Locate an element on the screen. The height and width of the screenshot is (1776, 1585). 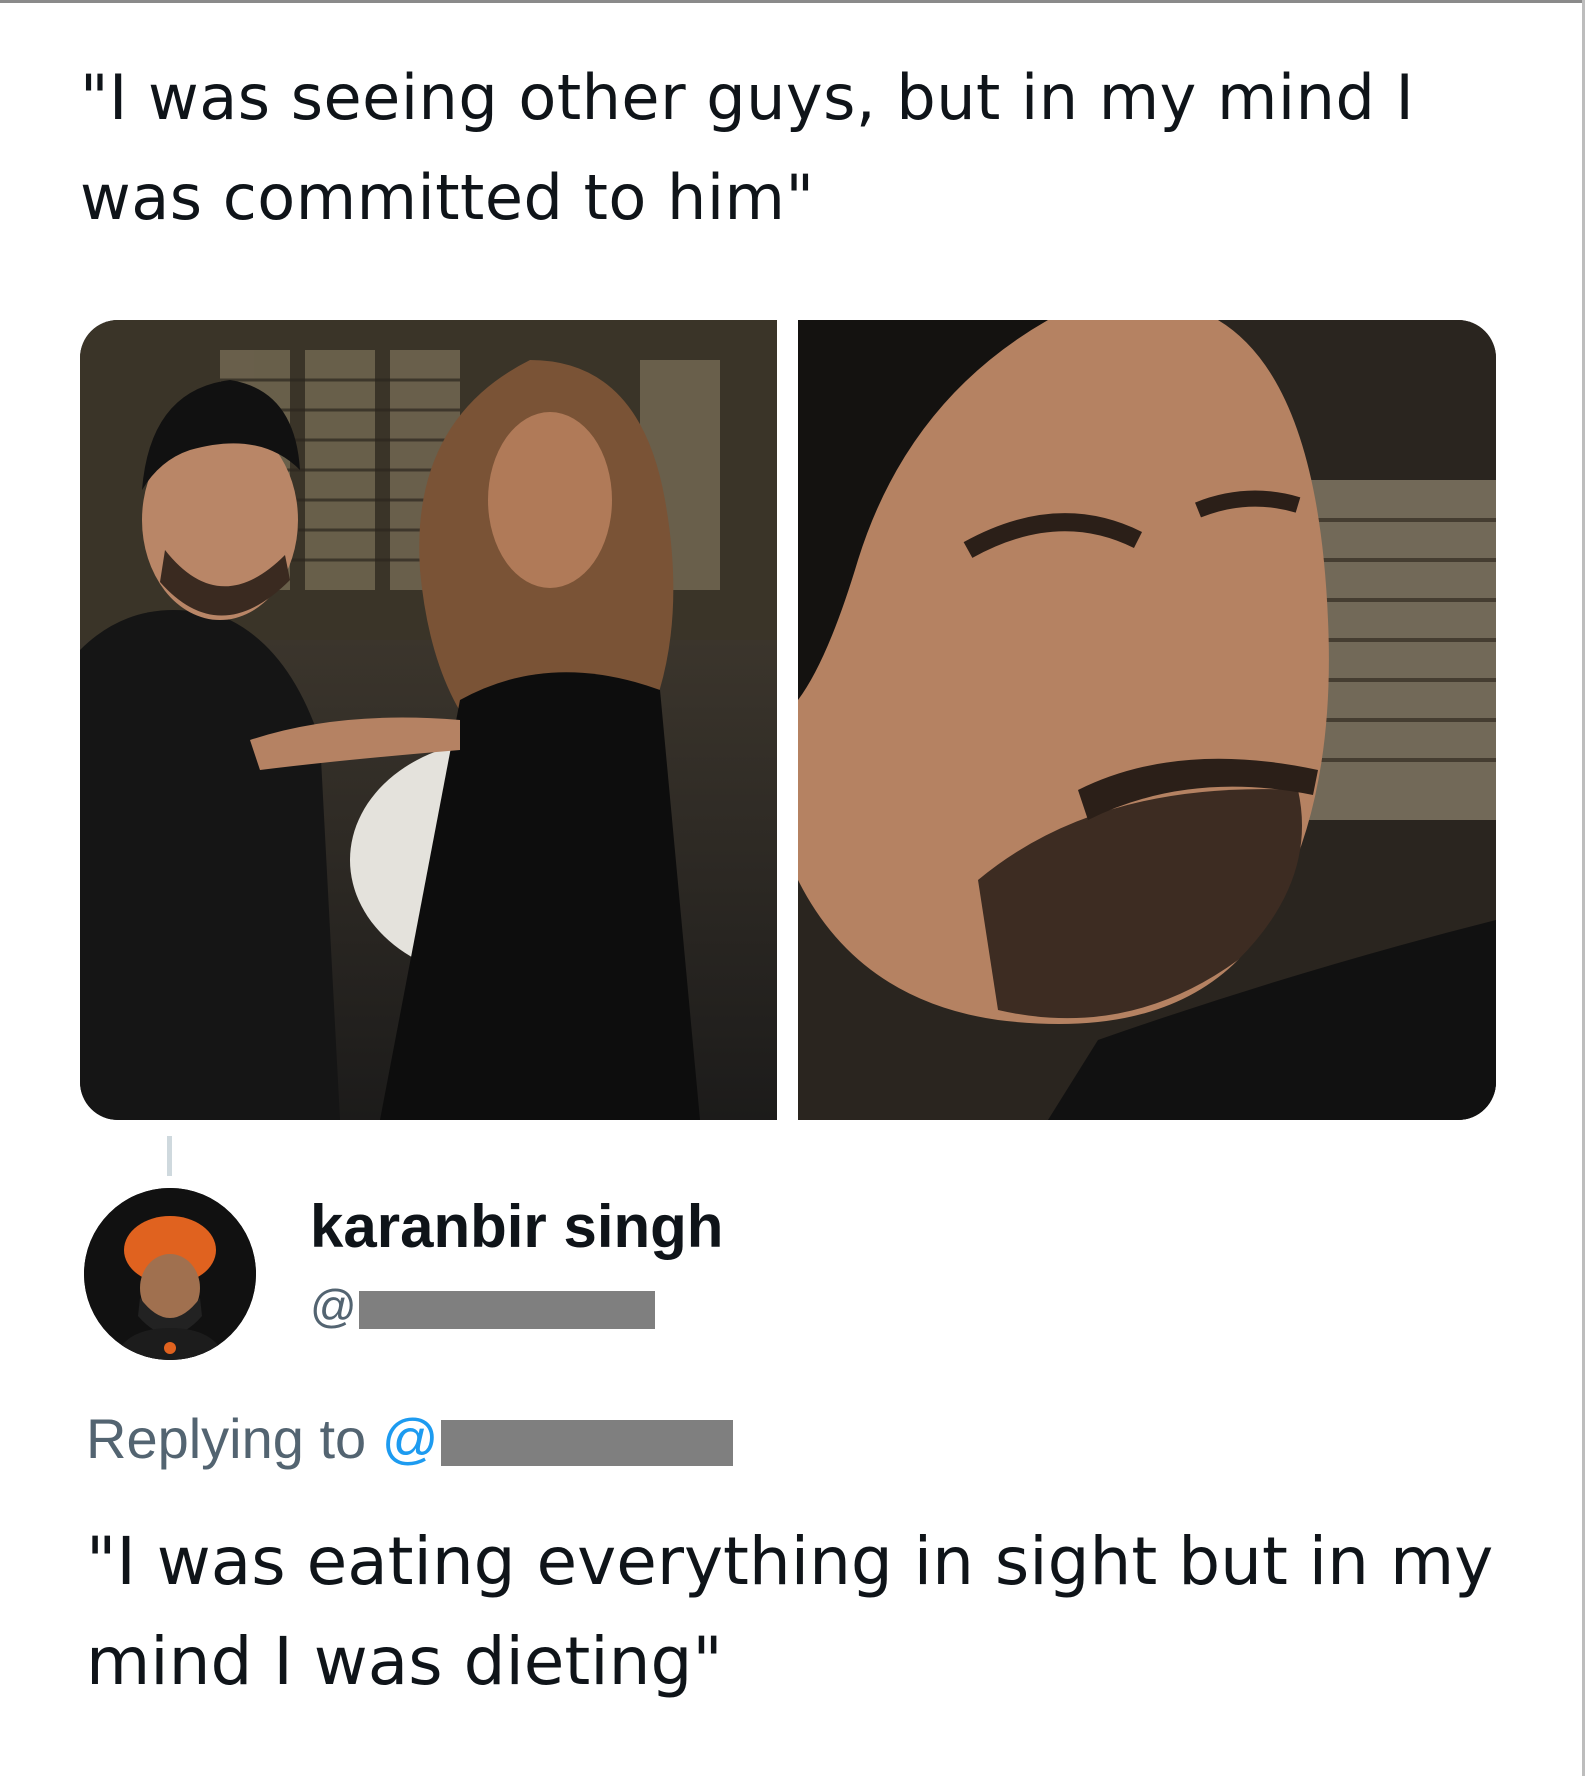
avatar is located at coordinates (170, 1274).